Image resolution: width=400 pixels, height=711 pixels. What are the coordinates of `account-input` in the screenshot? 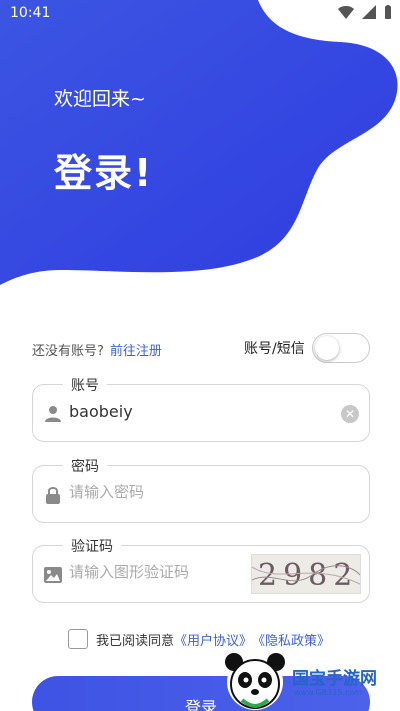 It's located at (189, 411).